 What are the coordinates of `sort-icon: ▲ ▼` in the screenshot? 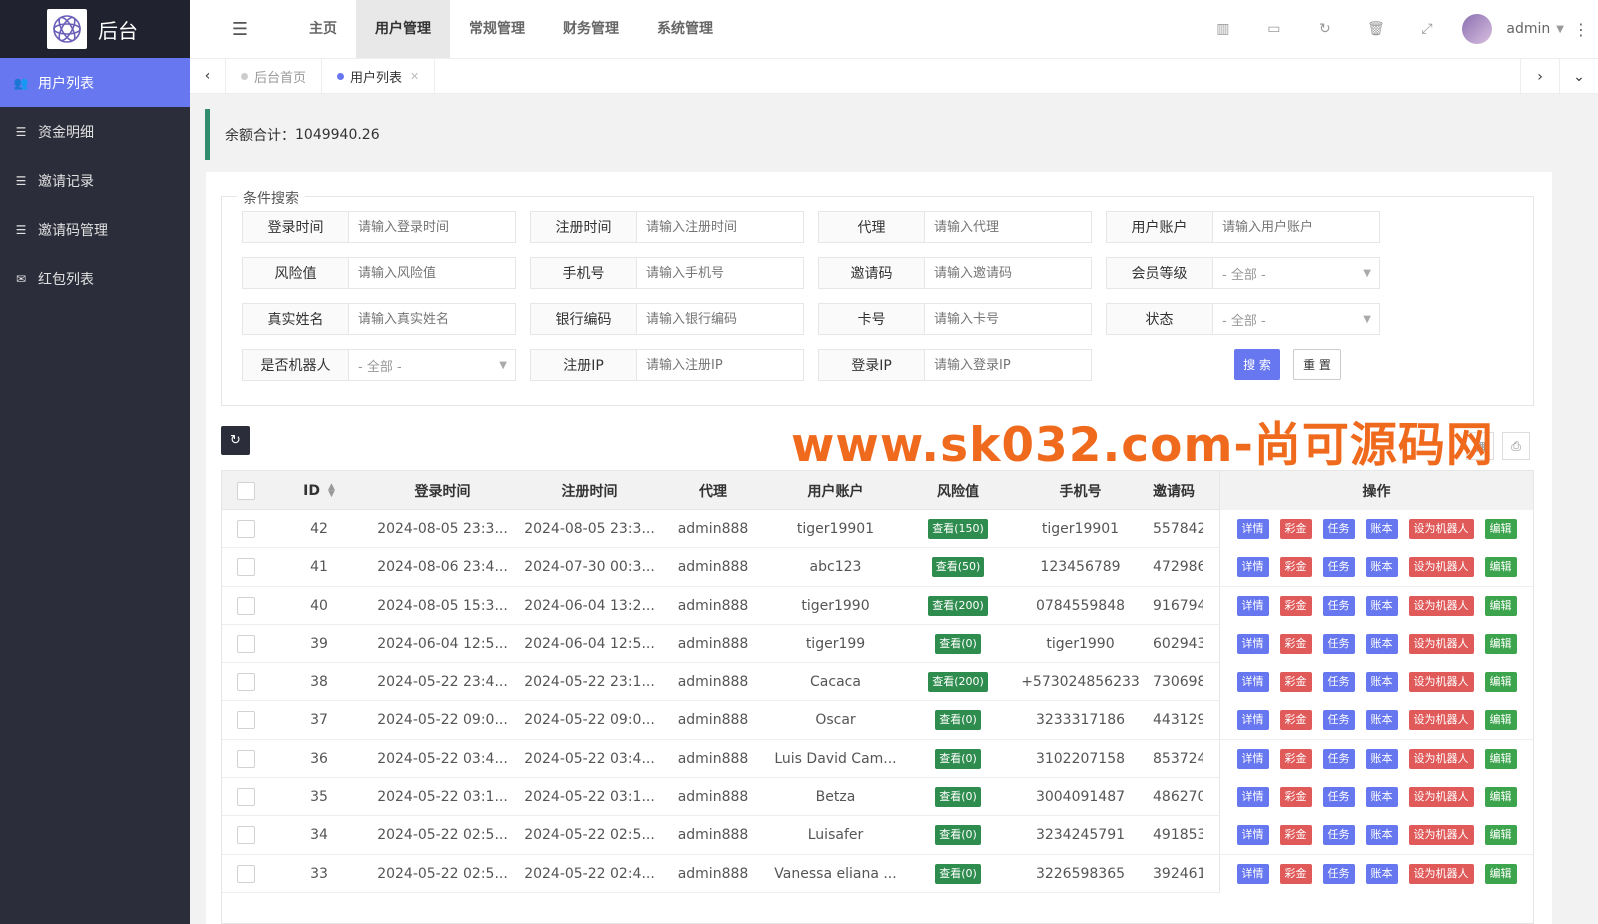 It's located at (331, 490).